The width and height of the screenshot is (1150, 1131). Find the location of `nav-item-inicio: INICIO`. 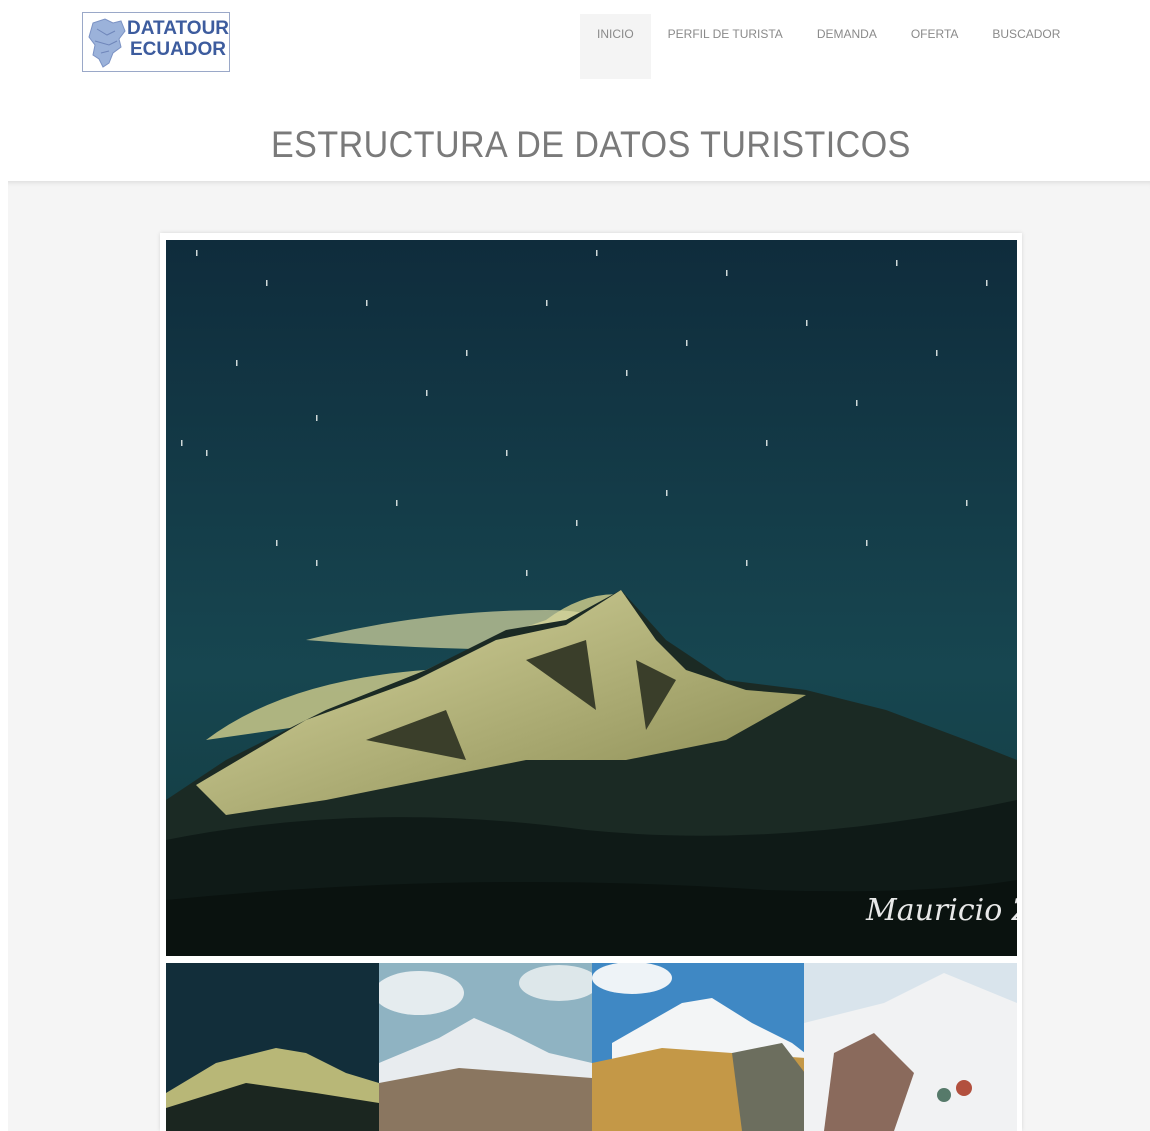

nav-item-inicio: INICIO is located at coordinates (615, 46).